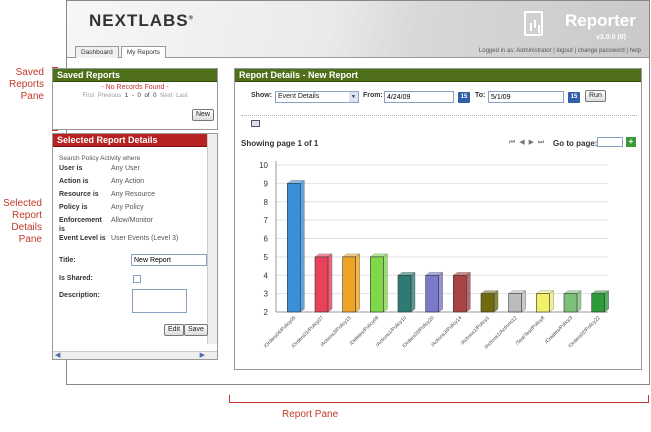 This screenshot has height=432, width=651. I want to click on resource-filter-value: Any Resource, so click(133, 194).